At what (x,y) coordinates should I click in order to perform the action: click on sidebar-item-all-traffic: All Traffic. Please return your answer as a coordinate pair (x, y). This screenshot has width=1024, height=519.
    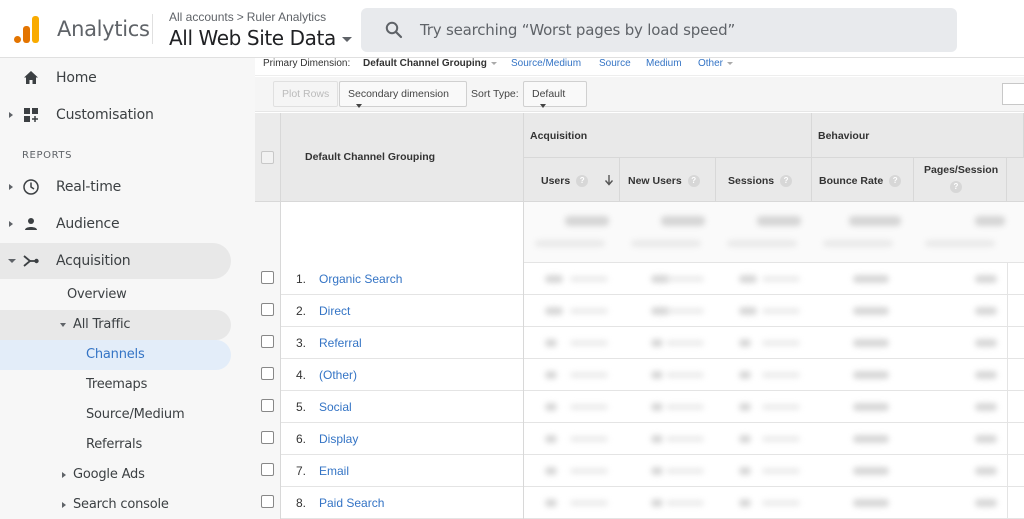
    Looking at the image, I should click on (115, 325).